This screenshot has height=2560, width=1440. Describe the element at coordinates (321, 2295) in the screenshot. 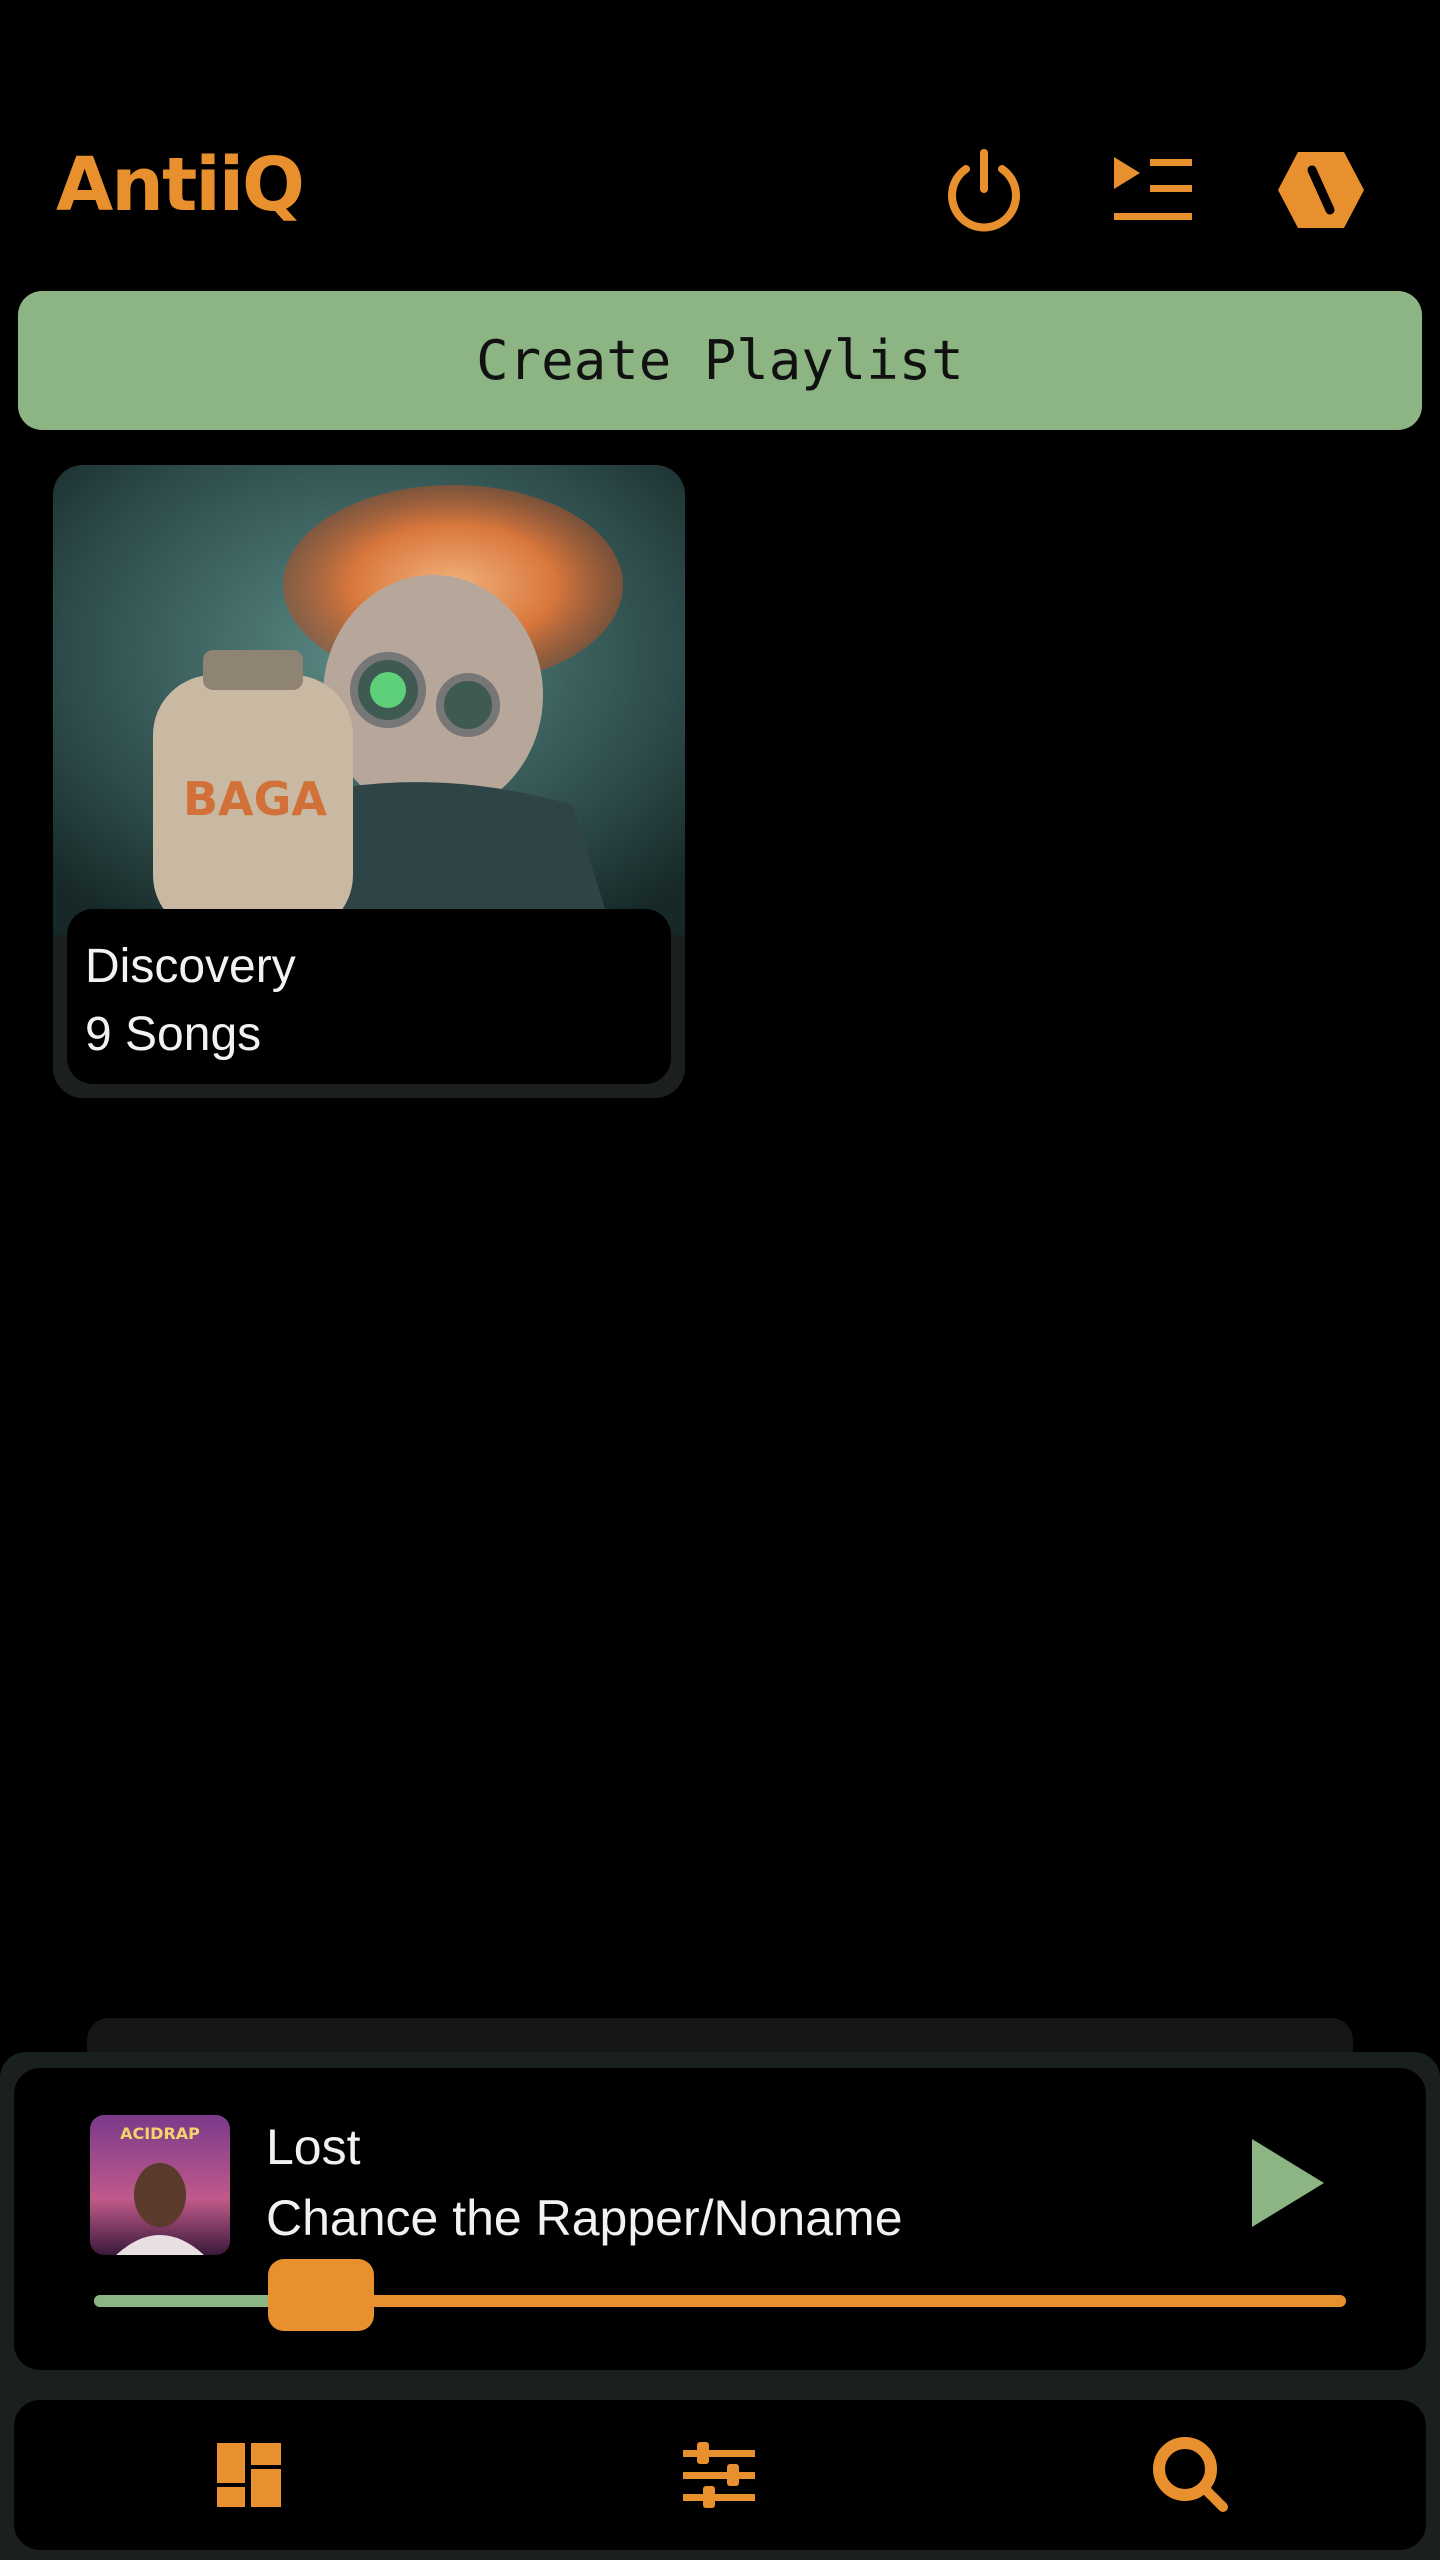

I see `progress-thumb` at that location.